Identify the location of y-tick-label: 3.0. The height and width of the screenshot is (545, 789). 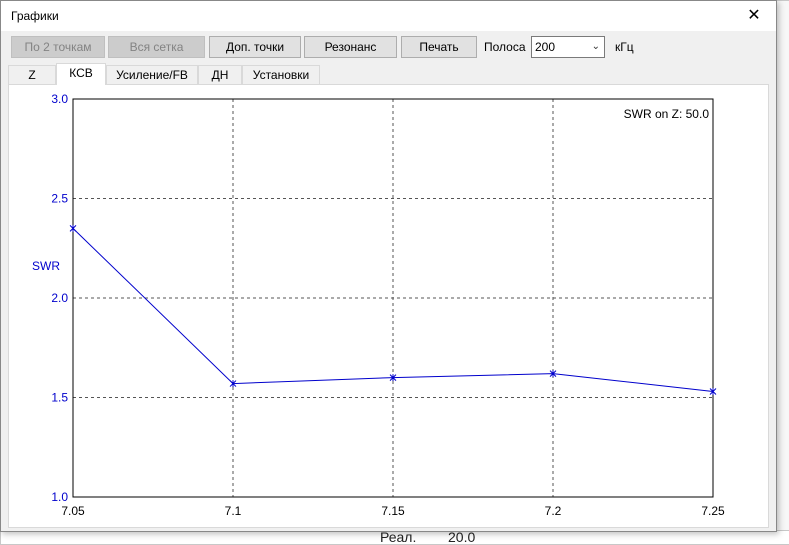
(59, 99).